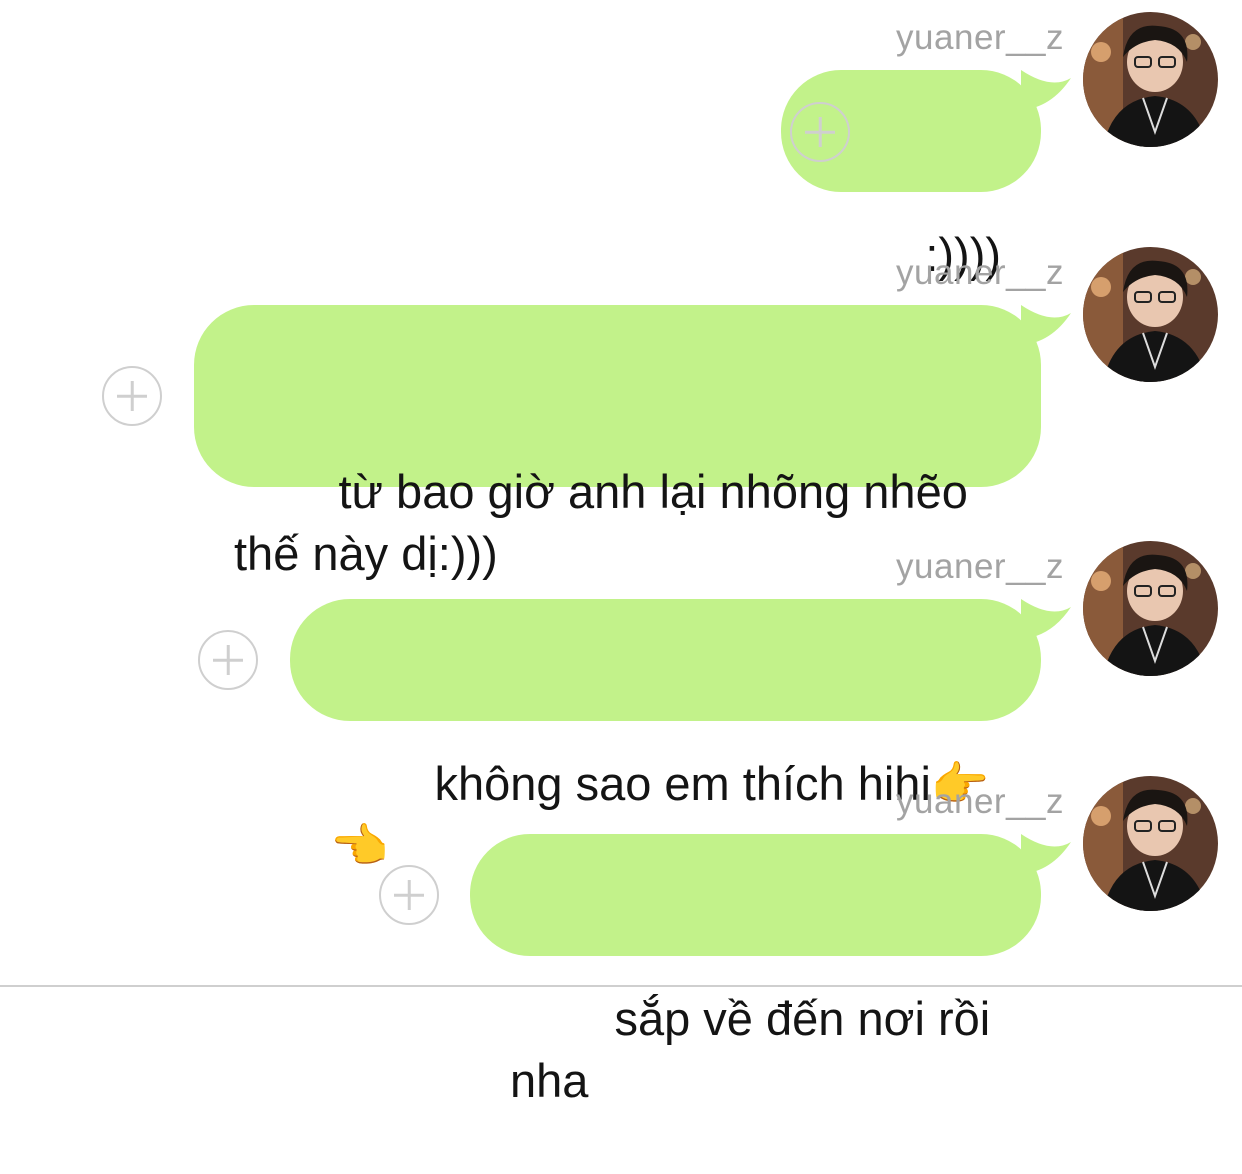 The width and height of the screenshot is (1242, 1174). What do you see at coordinates (621, 986) in the screenshot?
I see `divider` at bounding box center [621, 986].